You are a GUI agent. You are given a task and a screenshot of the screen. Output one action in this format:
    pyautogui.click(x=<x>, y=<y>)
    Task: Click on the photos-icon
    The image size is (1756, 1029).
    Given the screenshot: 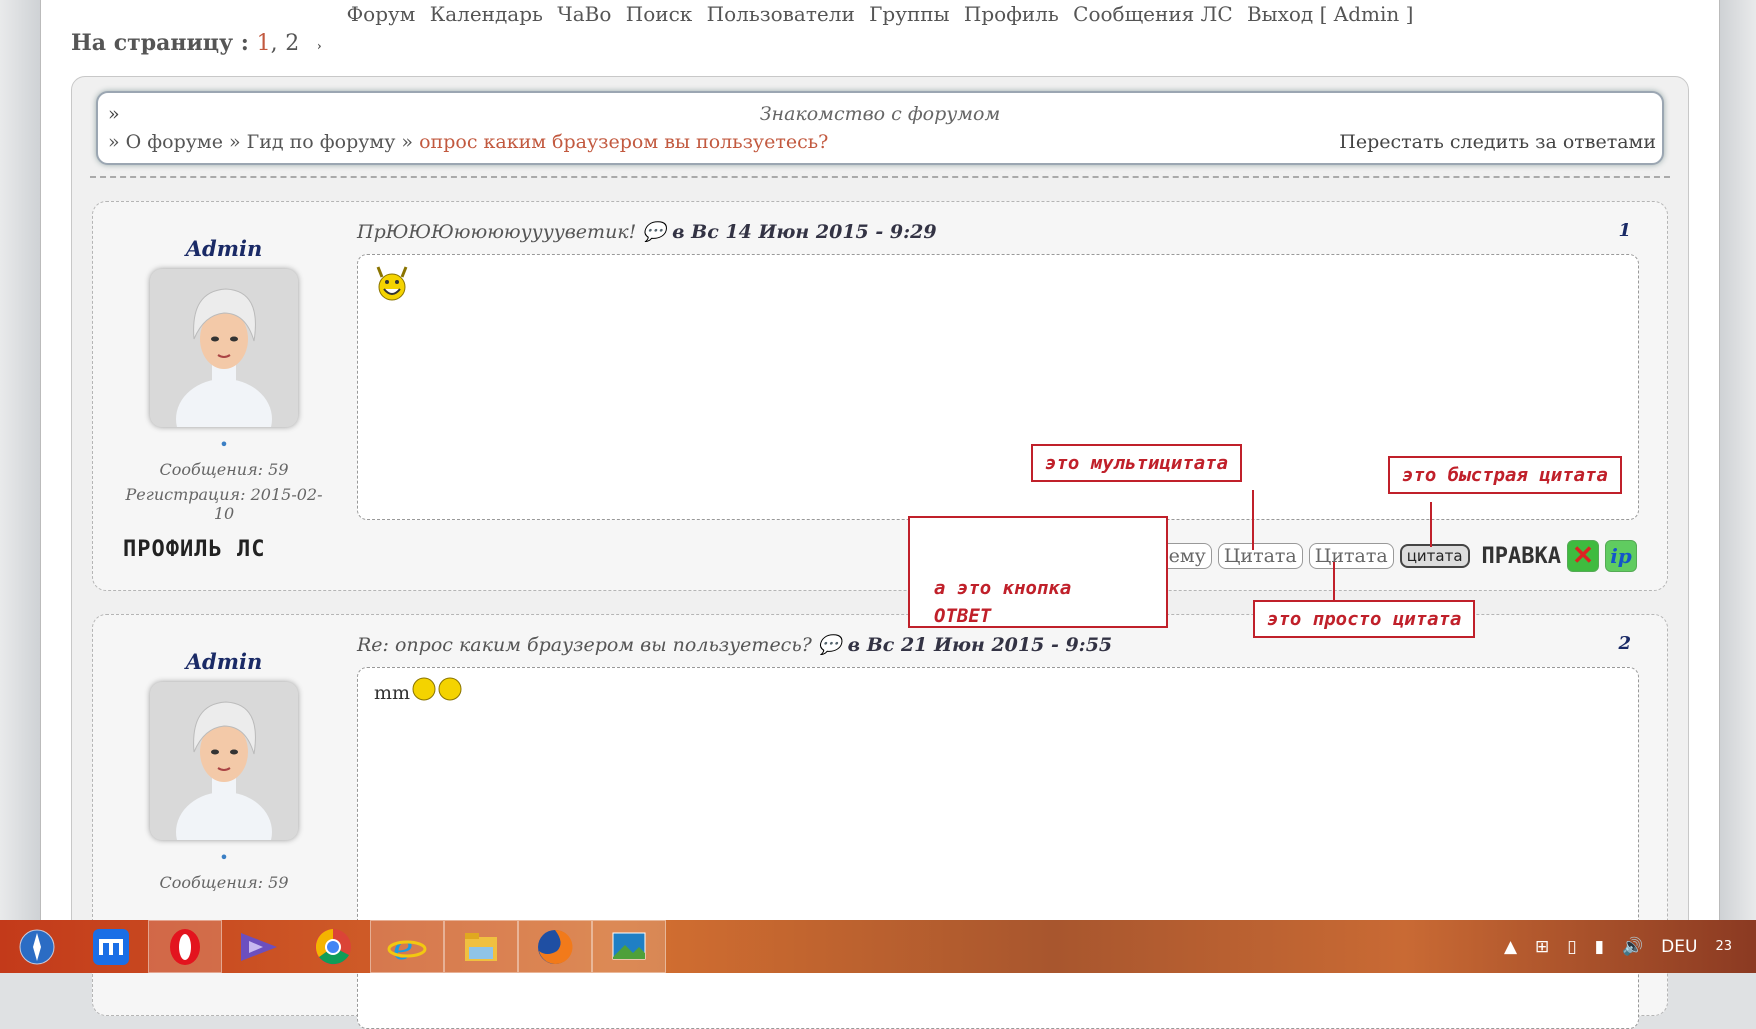 What is the action you would take?
    pyautogui.click(x=629, y=946)
    